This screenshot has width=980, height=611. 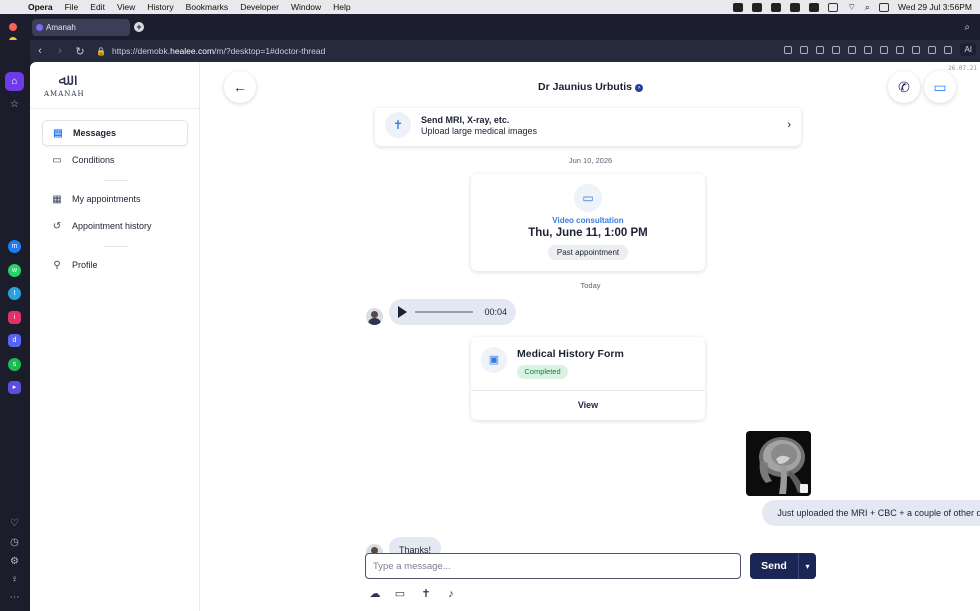 I want to click on appointment-datetime: Thu, June 11, 1:00 PM, so click(x=588, y=233).